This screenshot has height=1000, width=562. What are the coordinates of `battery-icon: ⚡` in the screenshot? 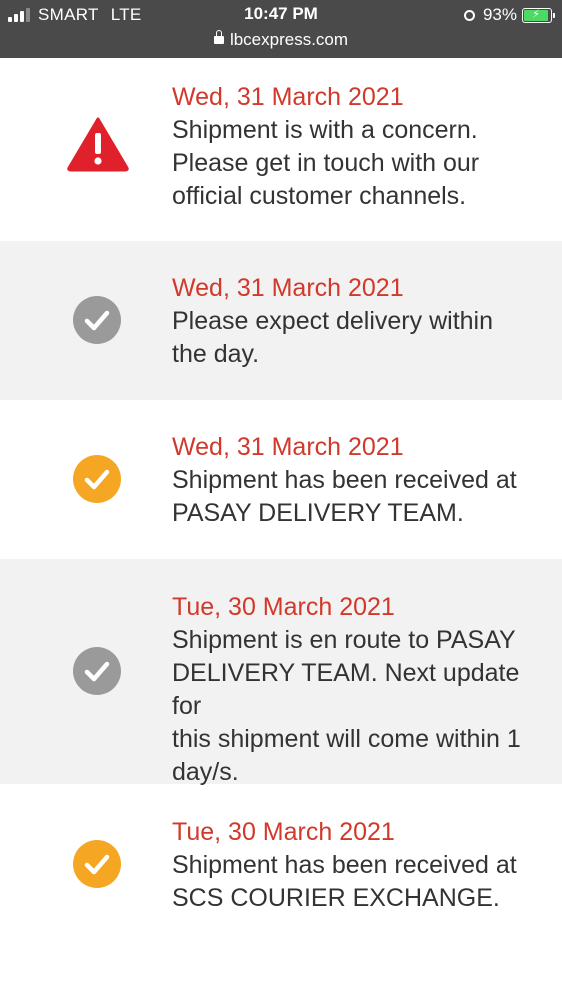 It's located at (538, 15).